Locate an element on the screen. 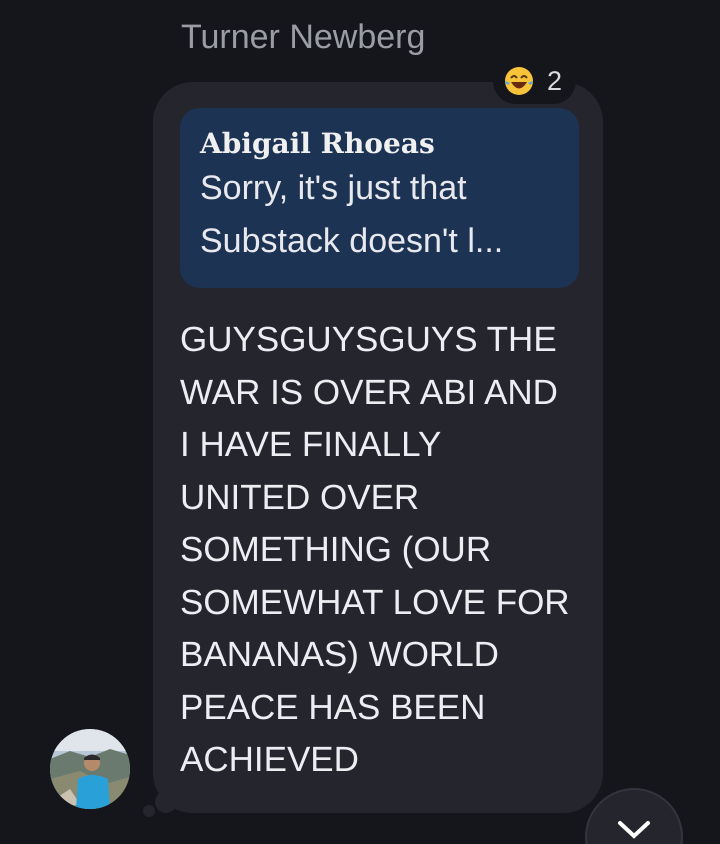  reaction-count: 2 is located at coordinates (554, 81).